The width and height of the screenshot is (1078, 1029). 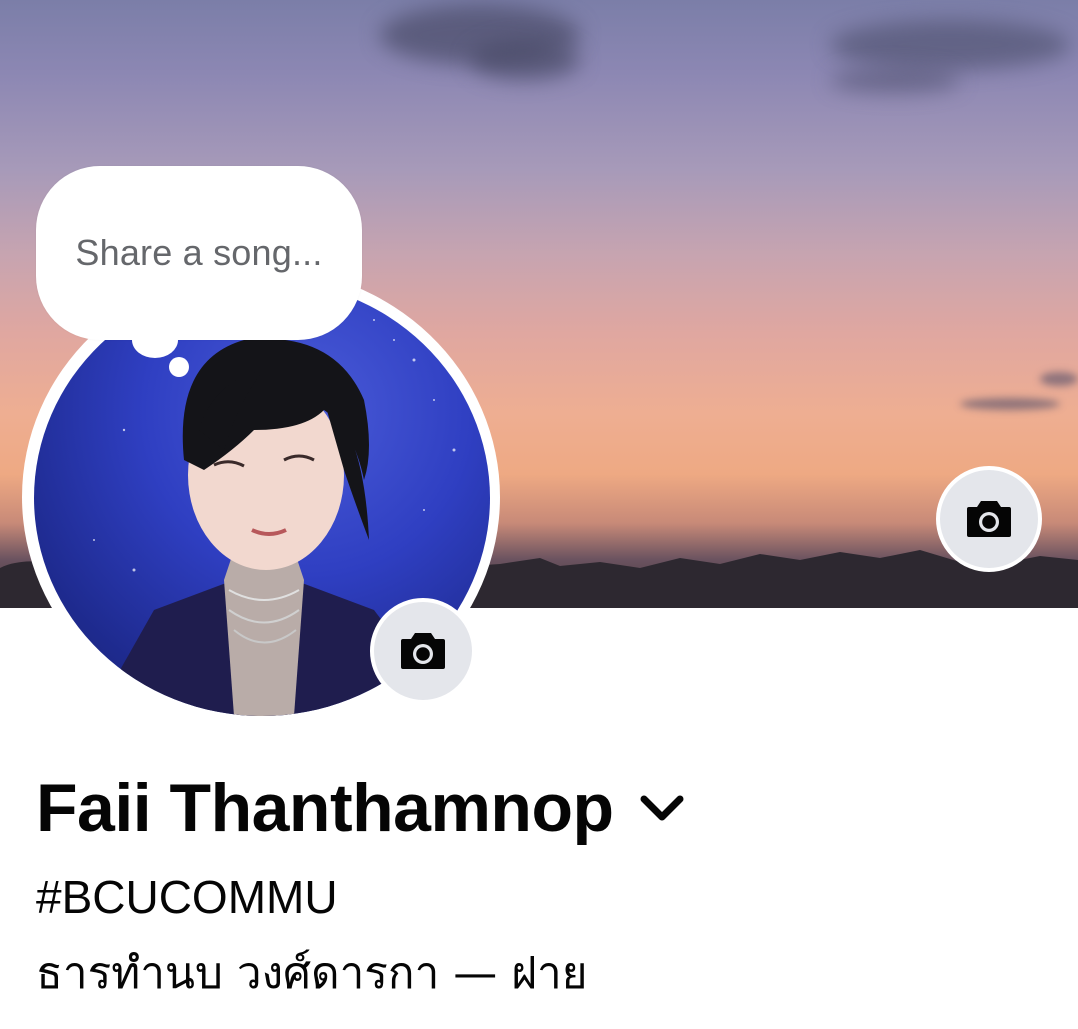 I want to click on bio-hashtag: #BCUCOMMU, so click(x=187, y=897).